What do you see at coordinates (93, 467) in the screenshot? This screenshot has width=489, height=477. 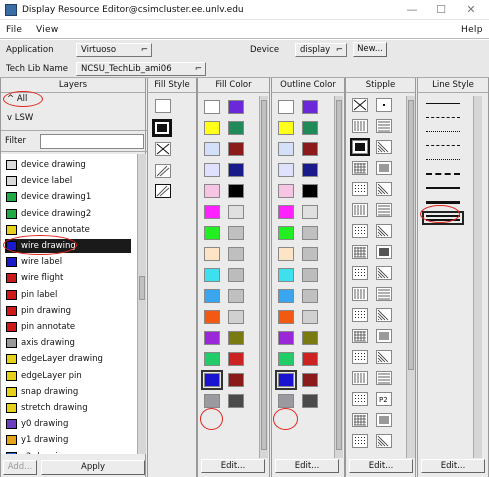 I see `apply-button: Apply` at bounding box center [93, 467].